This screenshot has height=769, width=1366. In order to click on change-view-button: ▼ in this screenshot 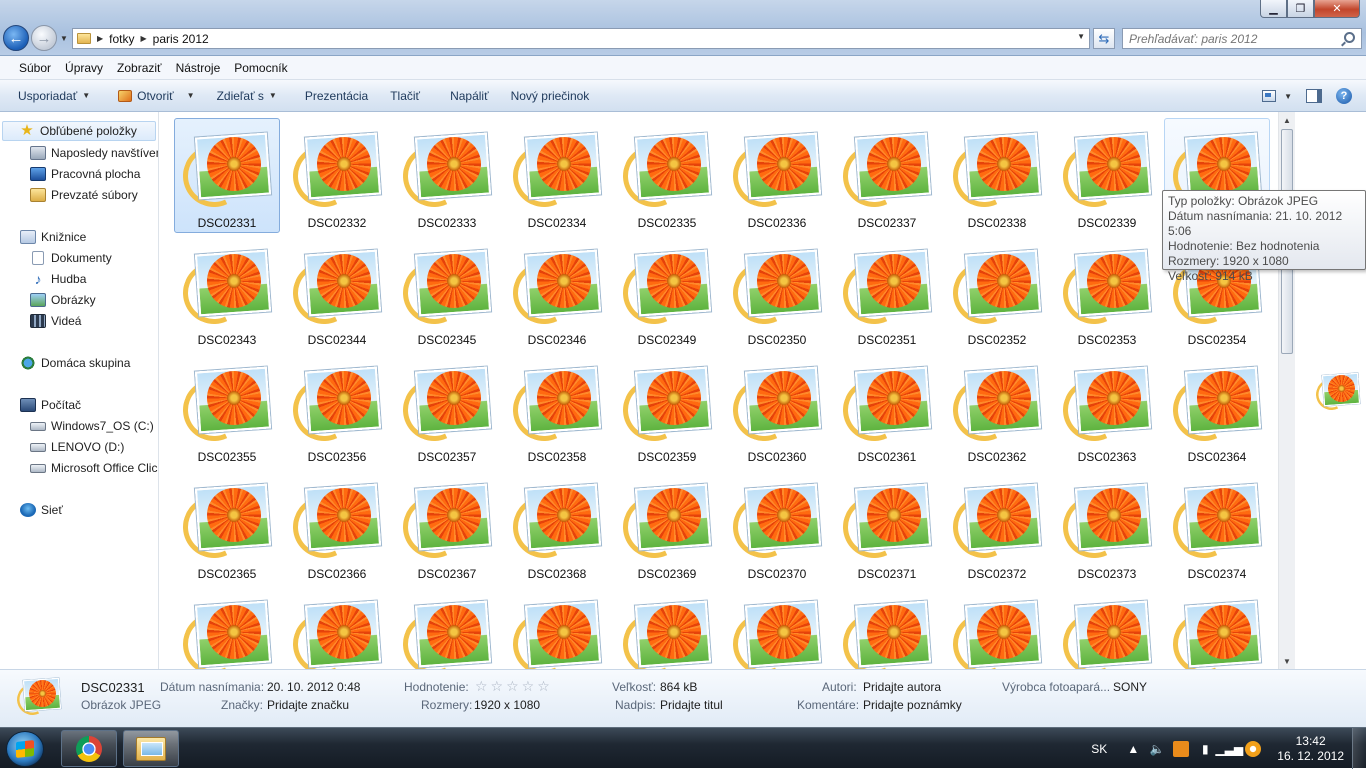, I will do `click(1277, 96)`.